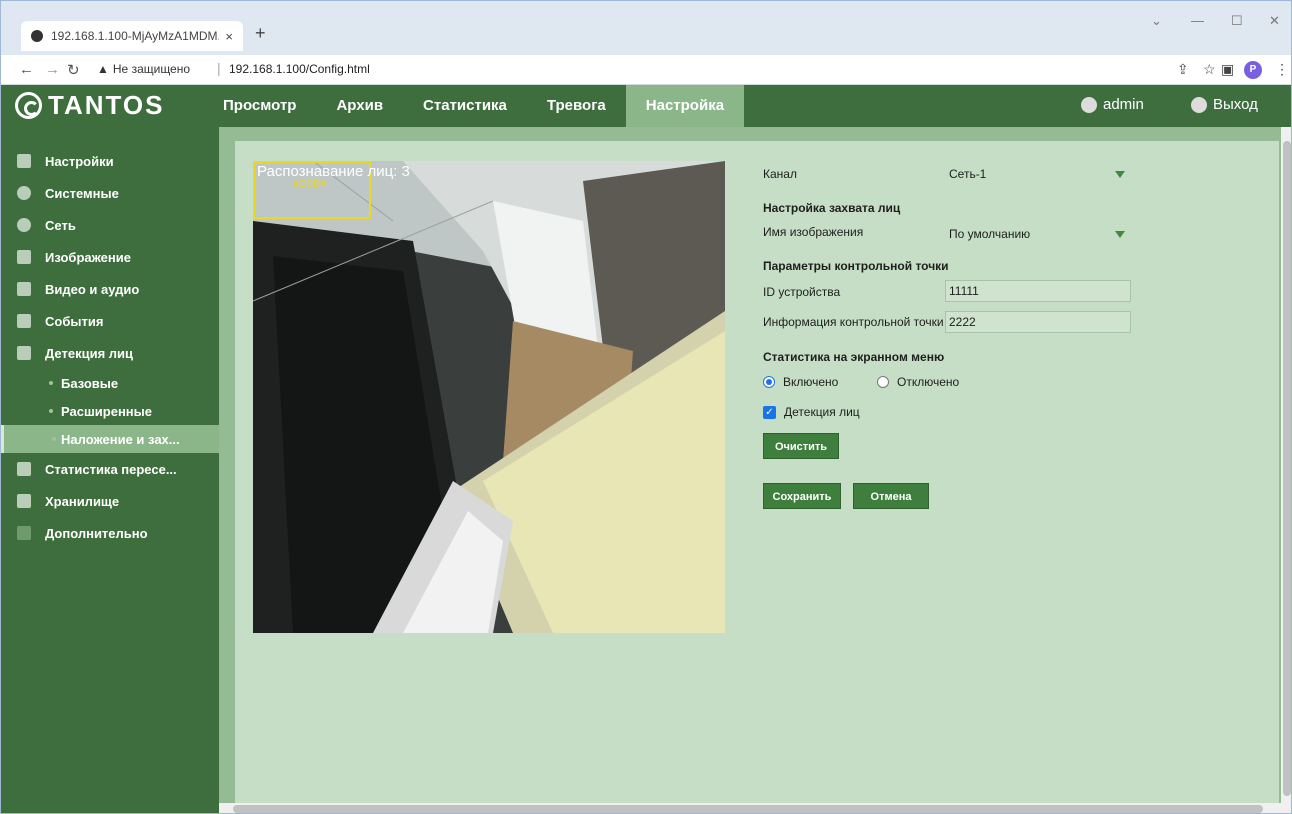 The width and height of the screenshot is (1292, 814). I want to click on globe-icon, so click(24, 225).